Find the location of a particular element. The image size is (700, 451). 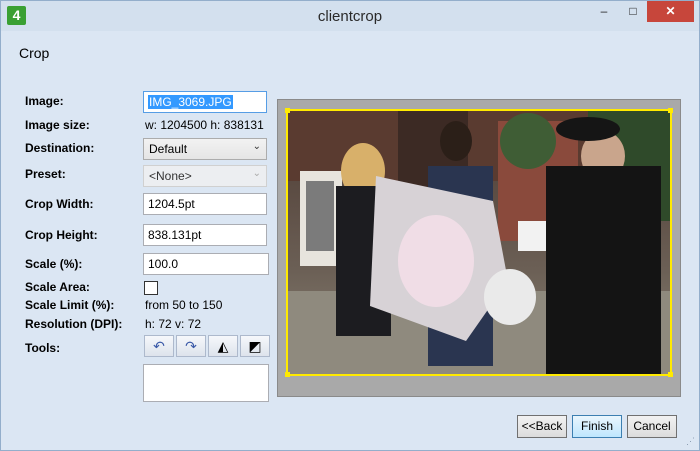

flip-vertical-icon: ◩ is located at coordinates (255, 346).